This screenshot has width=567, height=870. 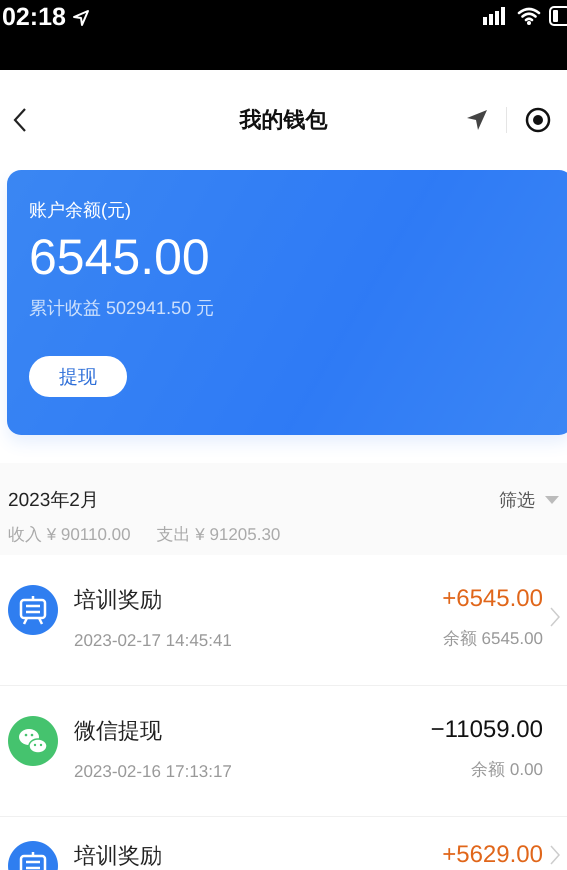 What do you see at coordinates (507, 770) in the screenshot?
I see `balance-after: 余额 0.00` at bounding box center [507, 770].